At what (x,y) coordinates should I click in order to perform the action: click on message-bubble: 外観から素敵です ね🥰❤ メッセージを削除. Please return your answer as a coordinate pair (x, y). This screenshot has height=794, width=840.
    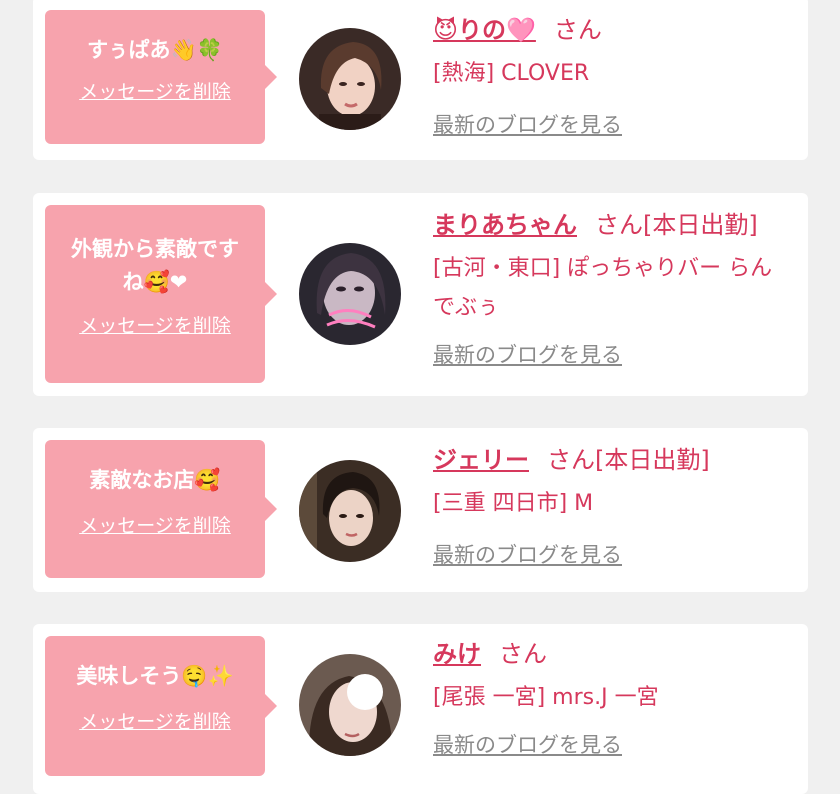
    Looking at the image, I should click on (161, 294).